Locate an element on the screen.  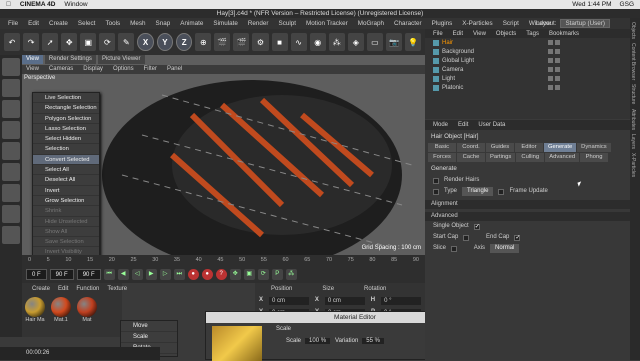
tool-item-scale: Scale is located at coordinates (149, 337).